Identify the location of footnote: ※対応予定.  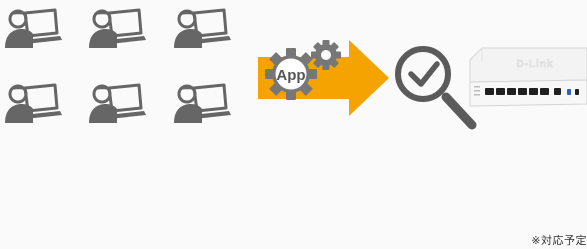
(559, 240).